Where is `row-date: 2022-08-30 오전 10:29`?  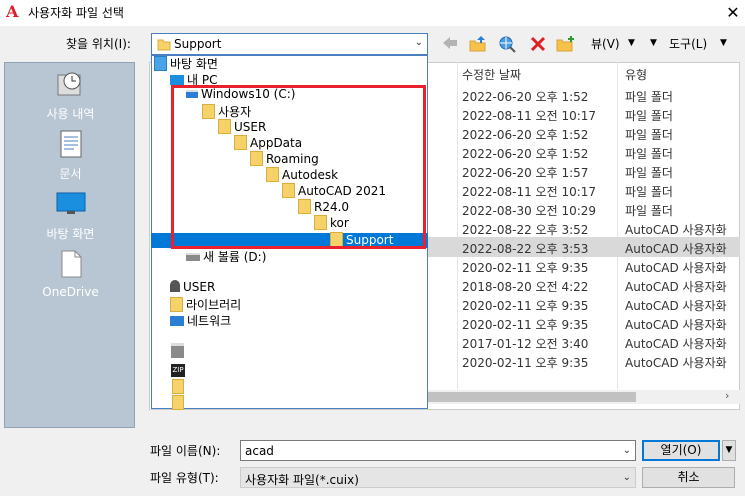
row-date: 2022-08-30 오전 10:29 is located at coordinates (542, 210).